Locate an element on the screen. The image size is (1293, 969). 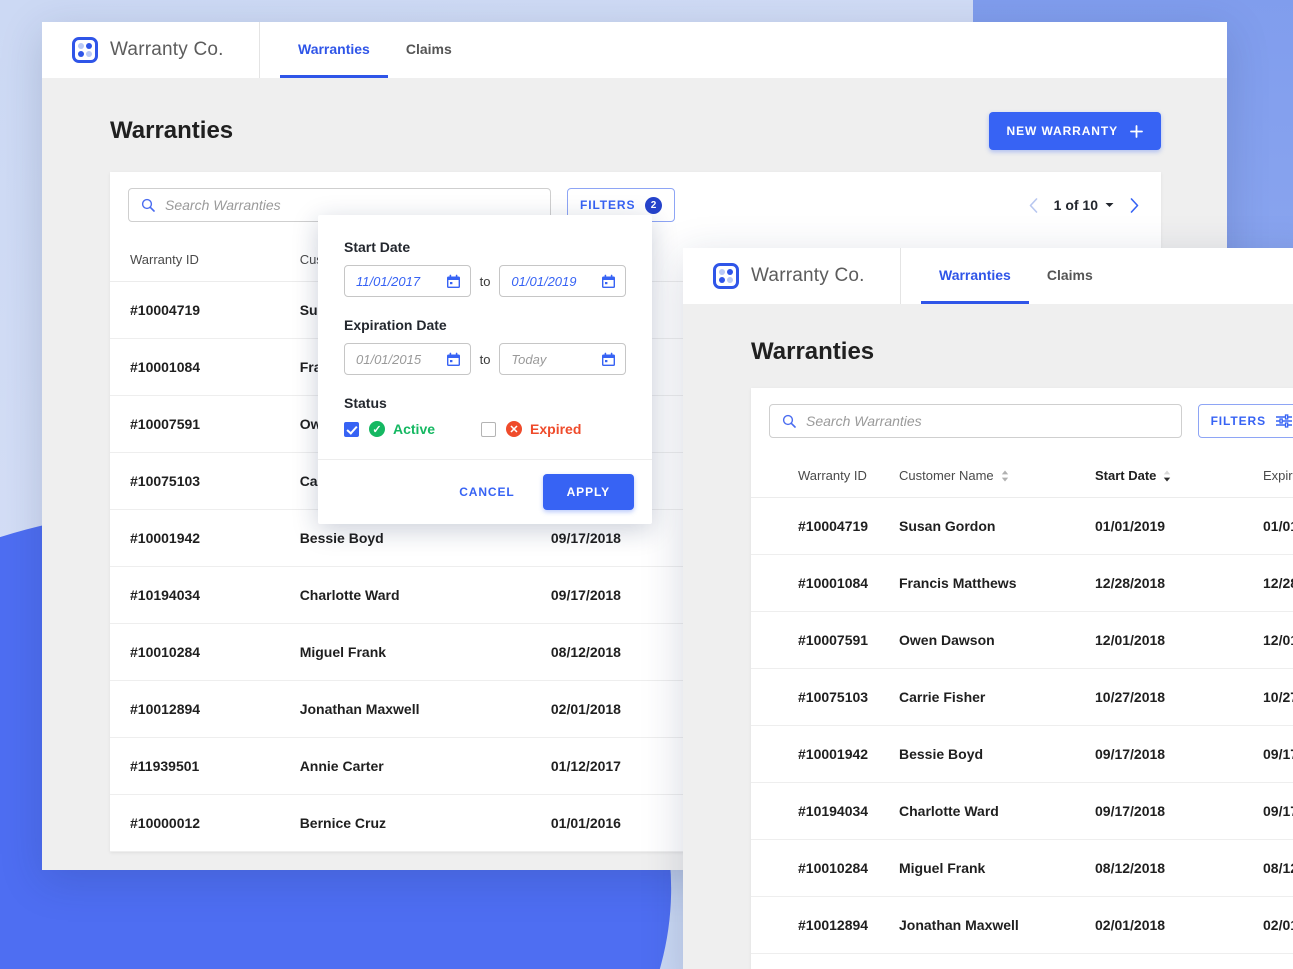
expiration-date-to-field: Today is located at coordinates (562, 359).